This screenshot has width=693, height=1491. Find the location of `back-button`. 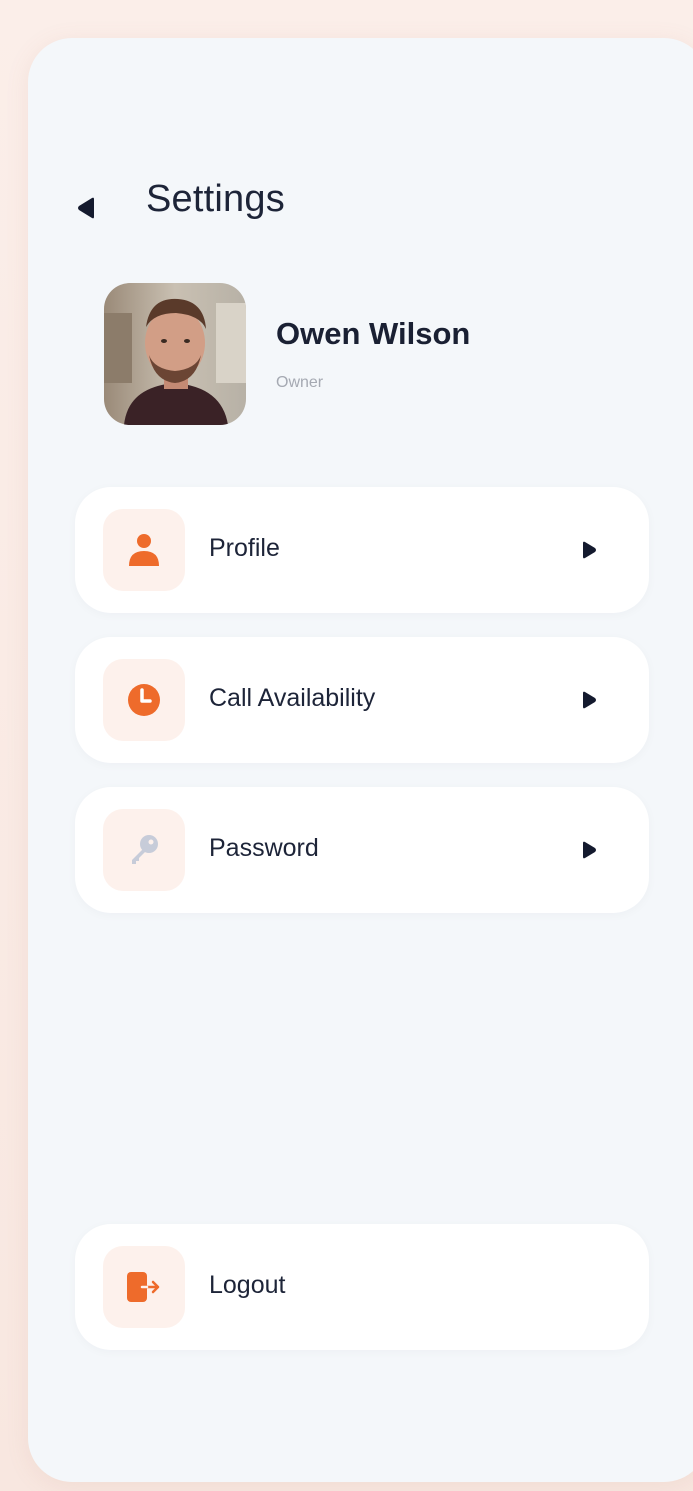

back-button is located at coordinates (86, 208).